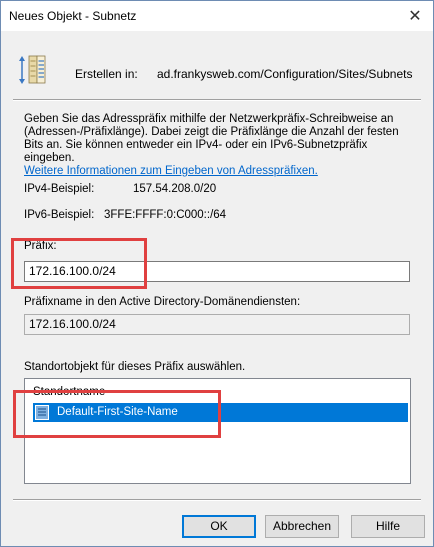  What do you see at coordinates (106, 74) in the screenshot?
I see `create-in-label: Erstellen in:` at bounding box center [106, 74].